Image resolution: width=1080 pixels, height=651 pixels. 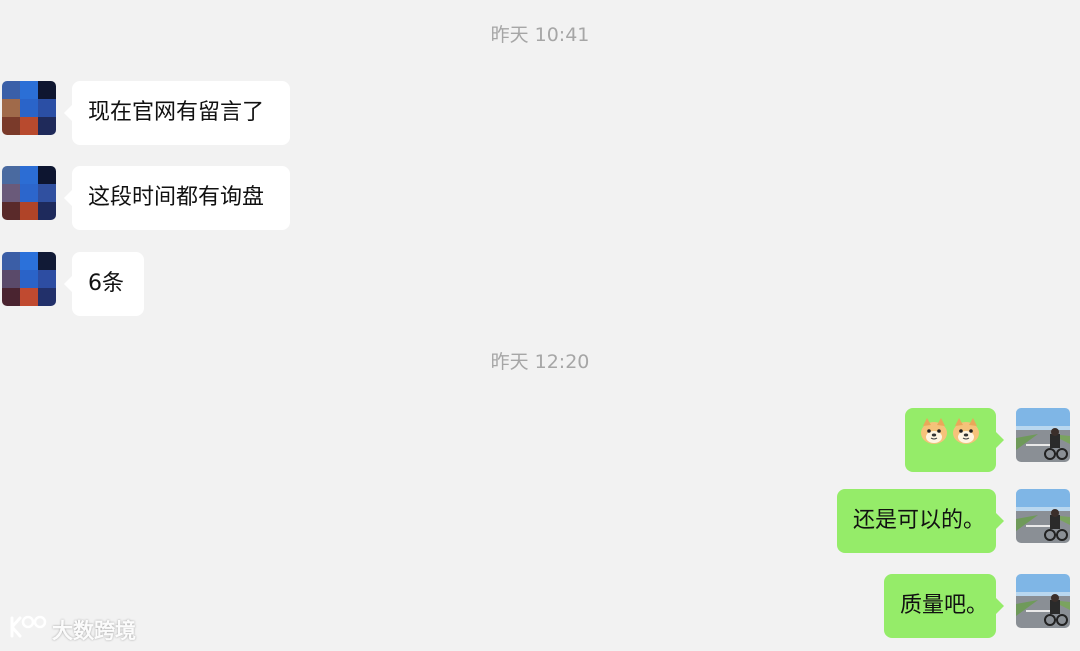 I want to click on message-bubble-sent: 质量吧。, so click(x=944, y=606).